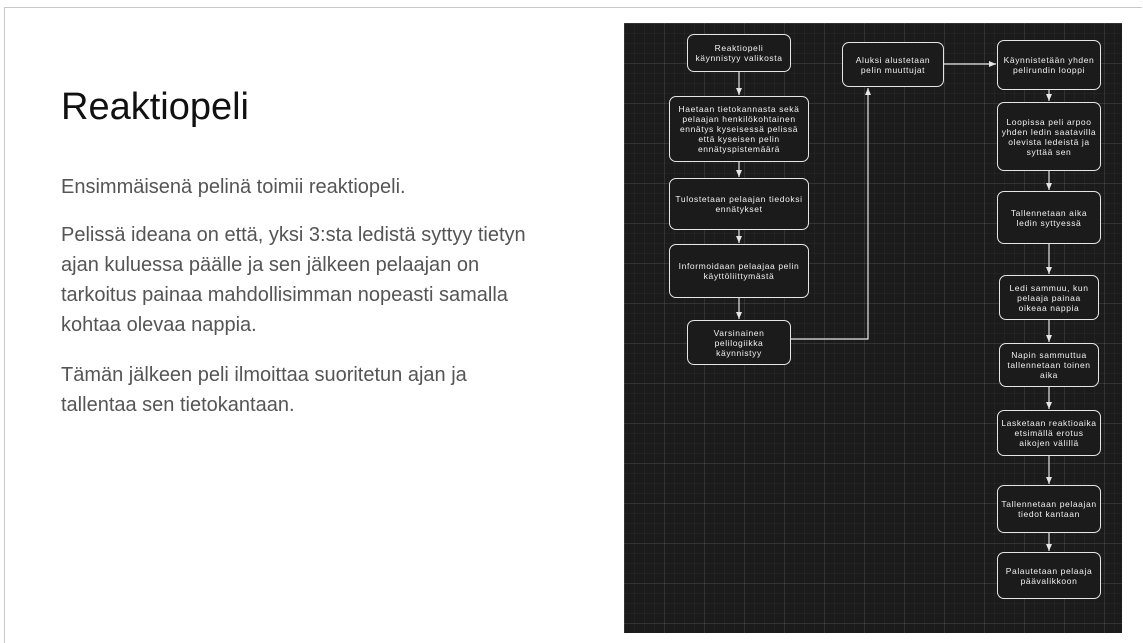 This screenshot has height=643, width=1143. What do you see at coordinates (1049, 575) in the screenshot?
I see `node-return-menu: Palautetaan pelaaja päävalikkoon` at bounding box center [1049, 575].